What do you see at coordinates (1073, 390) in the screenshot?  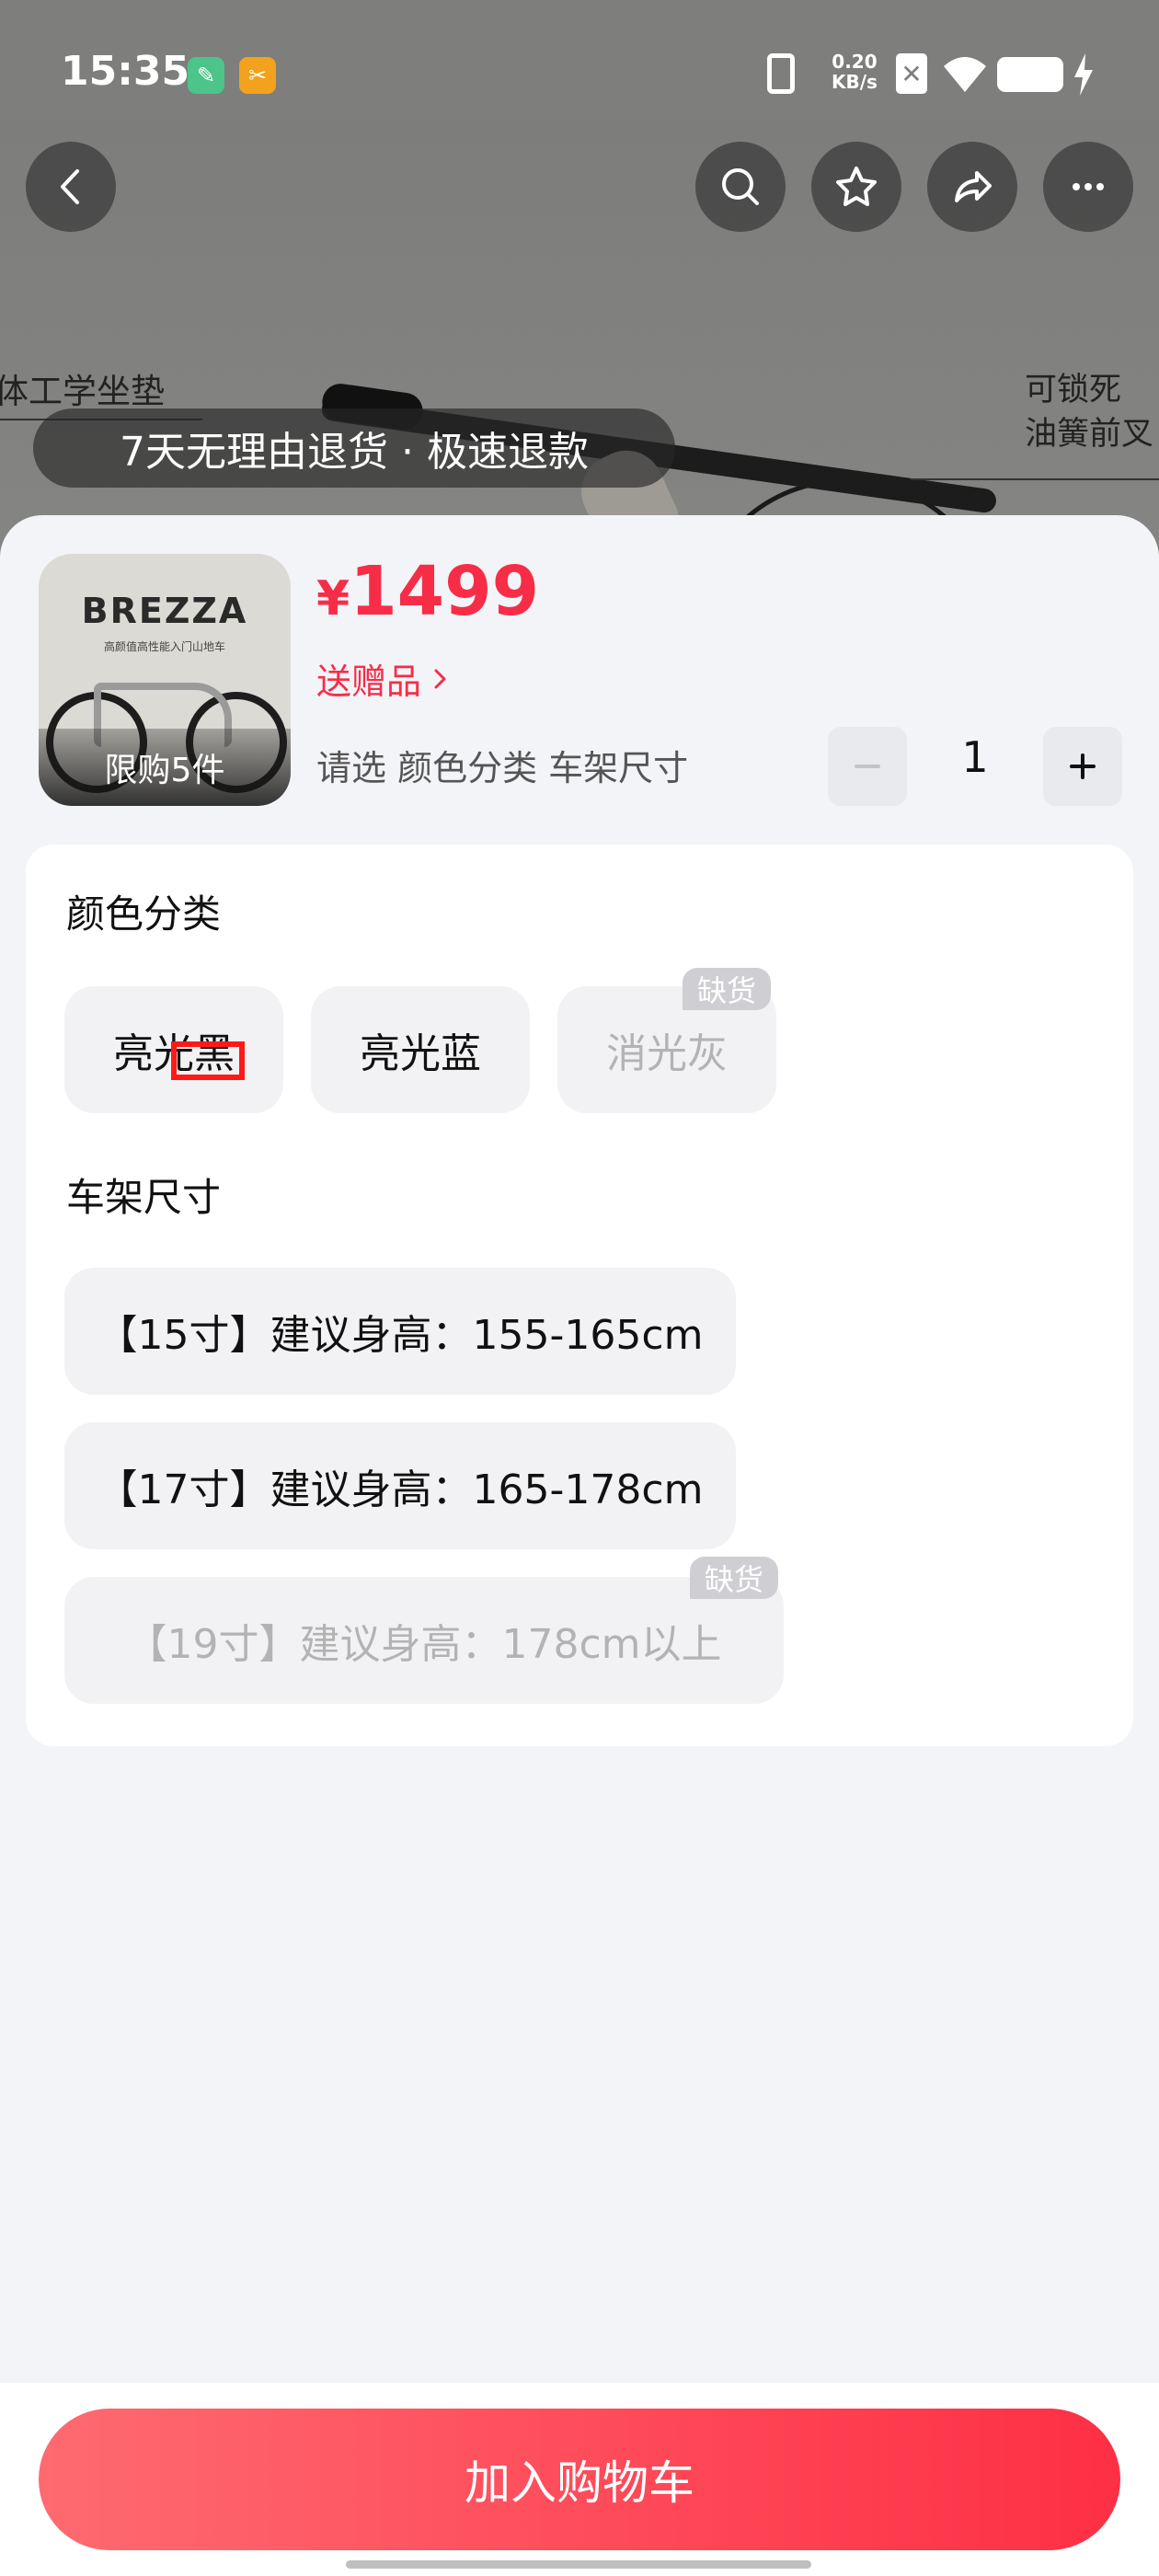 I see `annotation-fork-line1: 可锁死` at bounding box center [1073, 390].